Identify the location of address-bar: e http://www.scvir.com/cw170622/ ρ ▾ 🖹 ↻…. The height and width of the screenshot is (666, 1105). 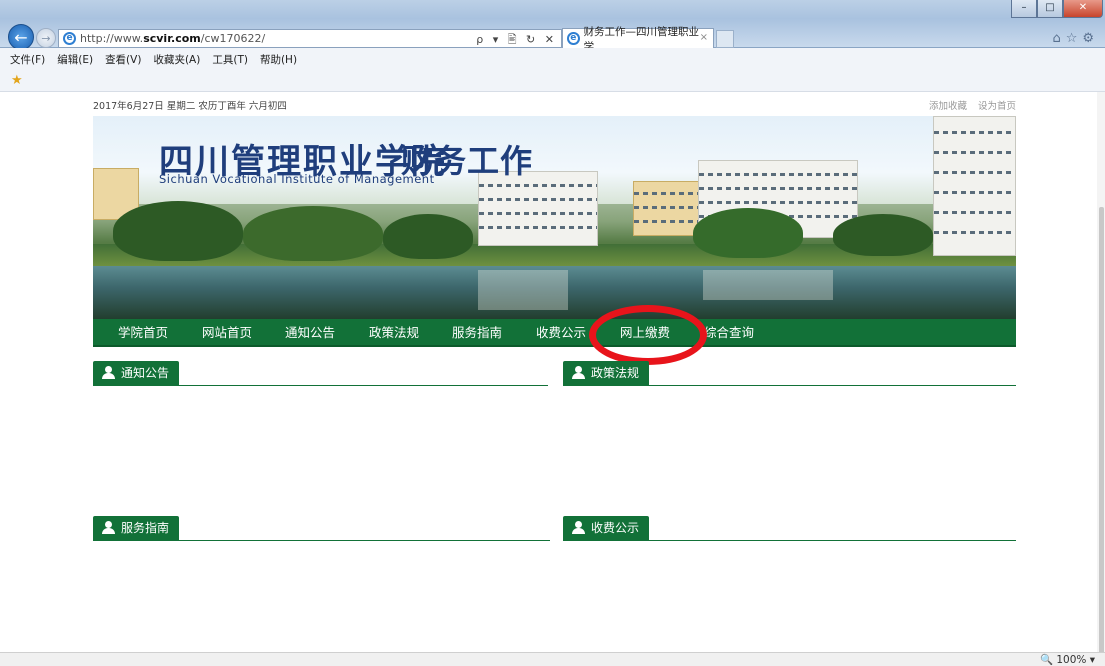
(310, 38).